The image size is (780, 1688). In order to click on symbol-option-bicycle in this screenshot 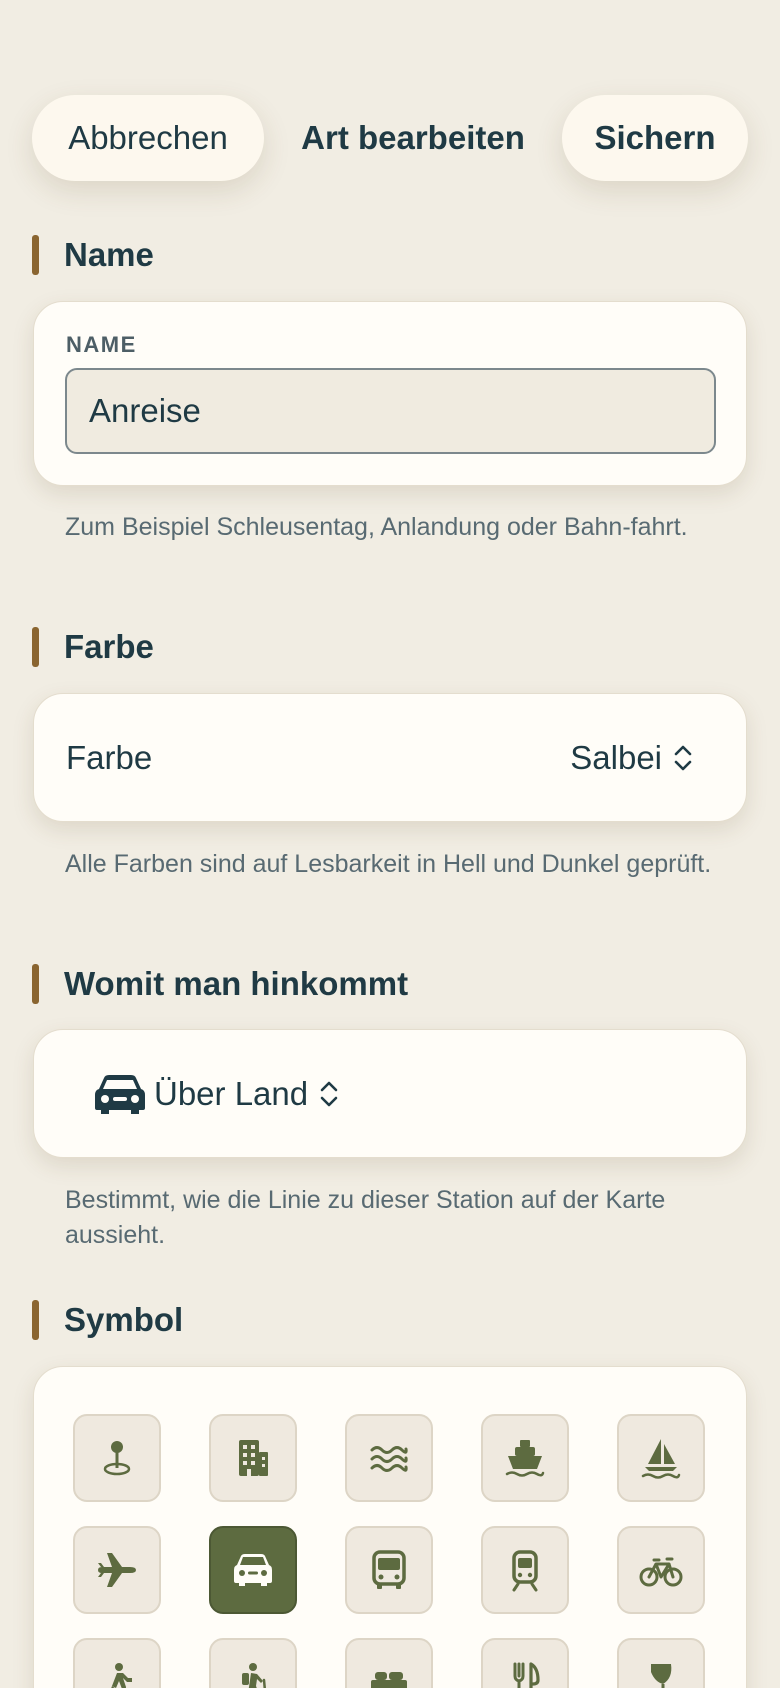, I will do `click(661, 1570)`.